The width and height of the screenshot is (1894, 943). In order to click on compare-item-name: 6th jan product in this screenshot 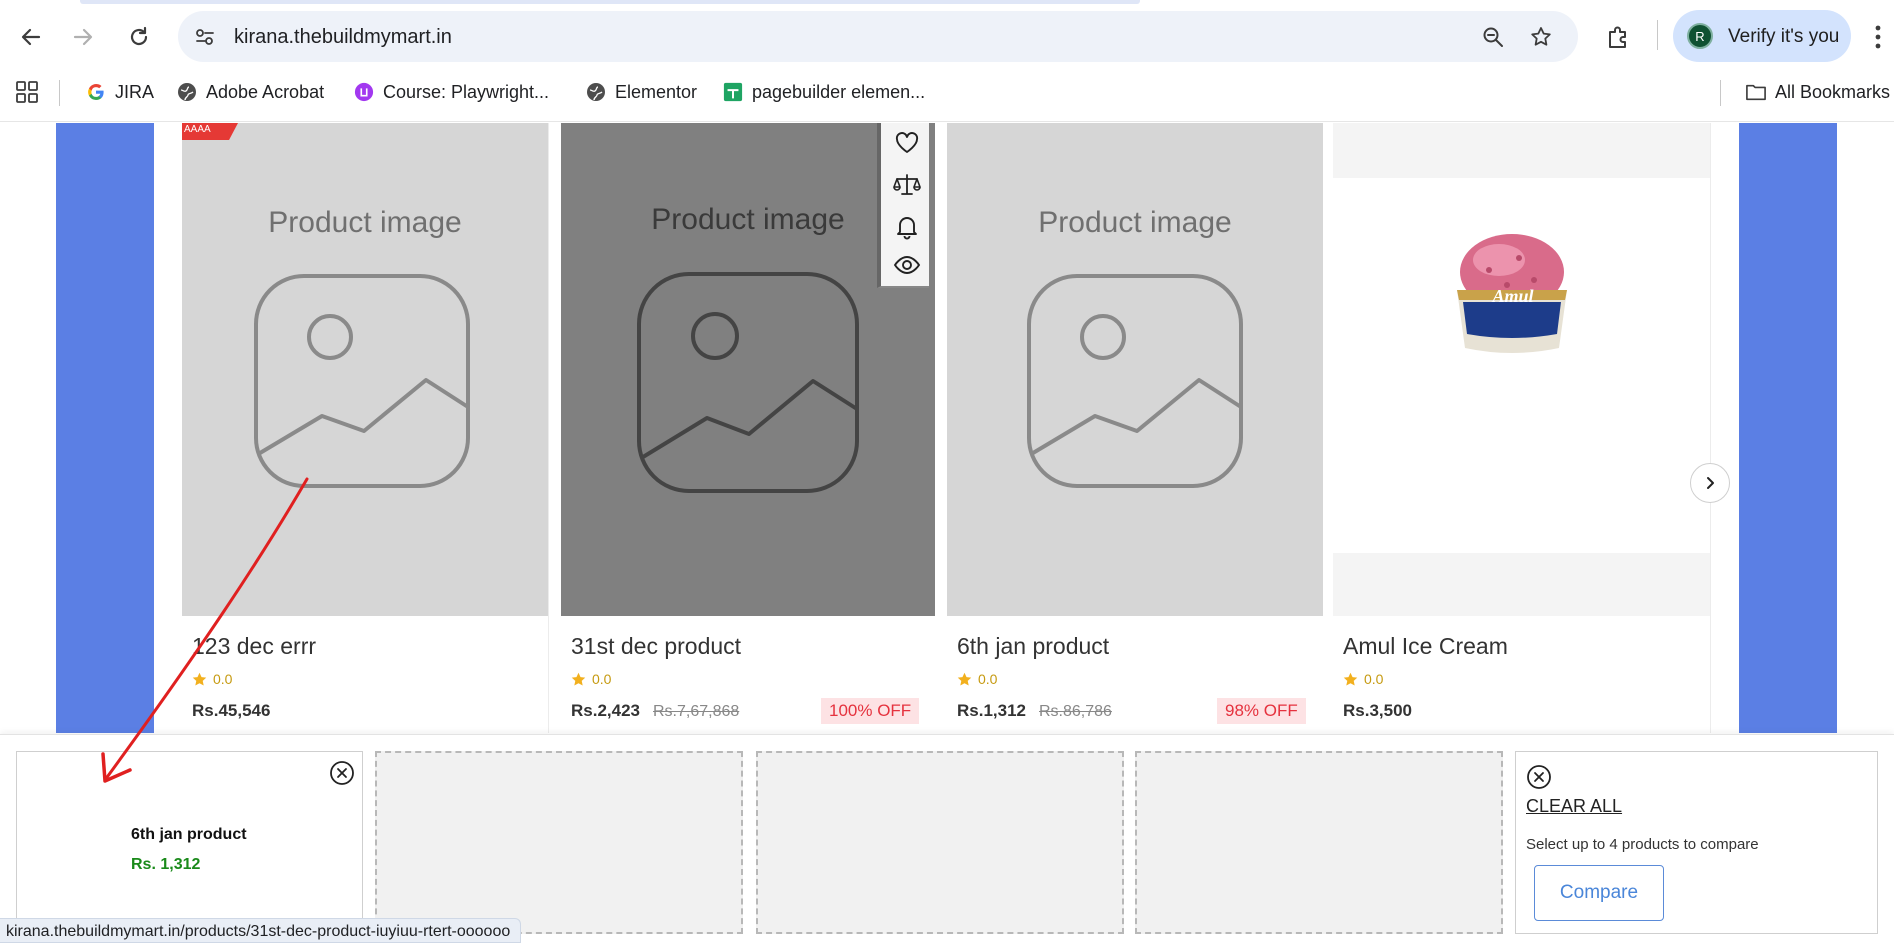, I will do `click(189, 834)`.